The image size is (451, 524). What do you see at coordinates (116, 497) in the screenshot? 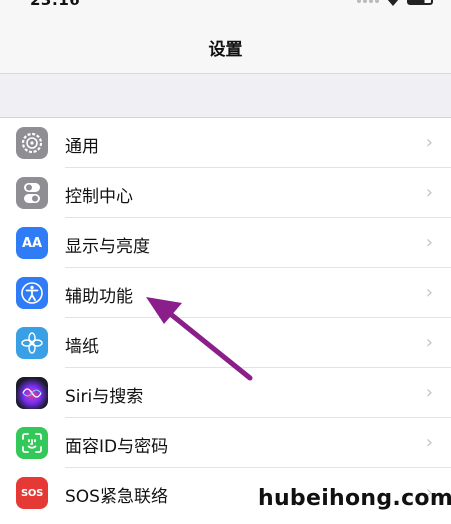
I see `settings-item-label: SOS紧急联络` at bounding box center [116, 497].